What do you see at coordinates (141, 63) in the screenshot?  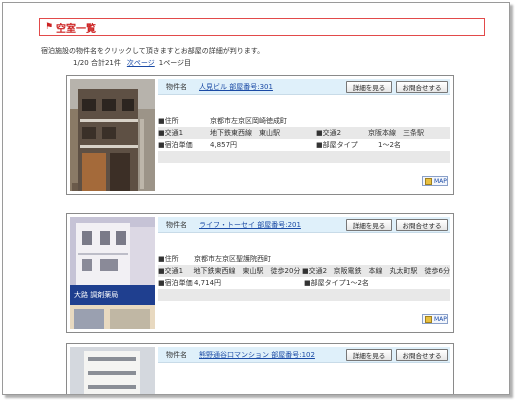 I see `next-page-link: 次ページ` at bounding box center [141, 63].